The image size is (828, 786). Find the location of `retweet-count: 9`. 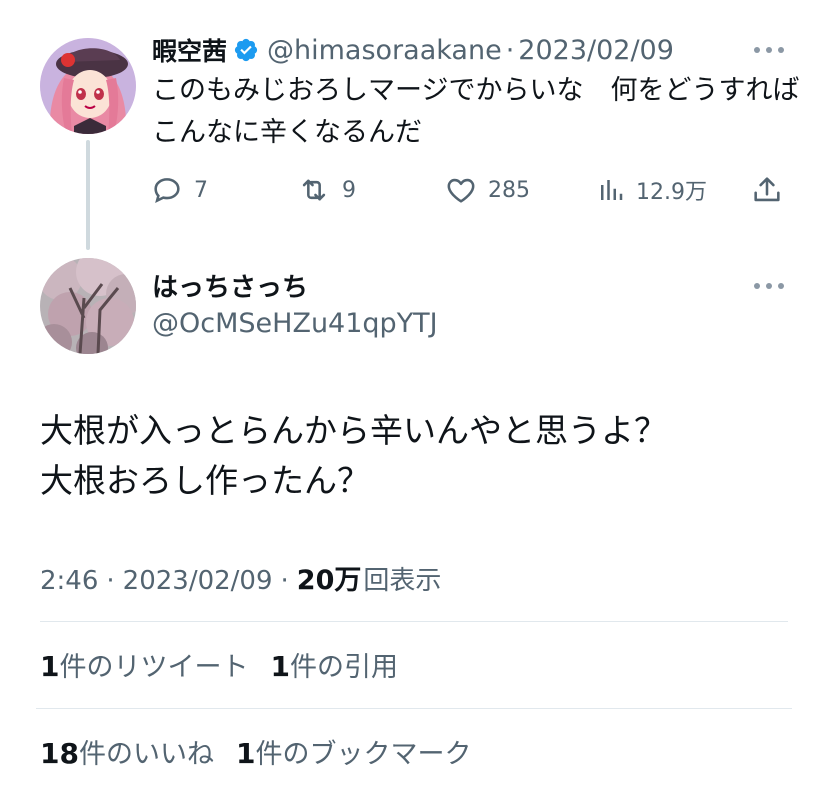

retweet-count: 9 is located at coordinates (349, 190).